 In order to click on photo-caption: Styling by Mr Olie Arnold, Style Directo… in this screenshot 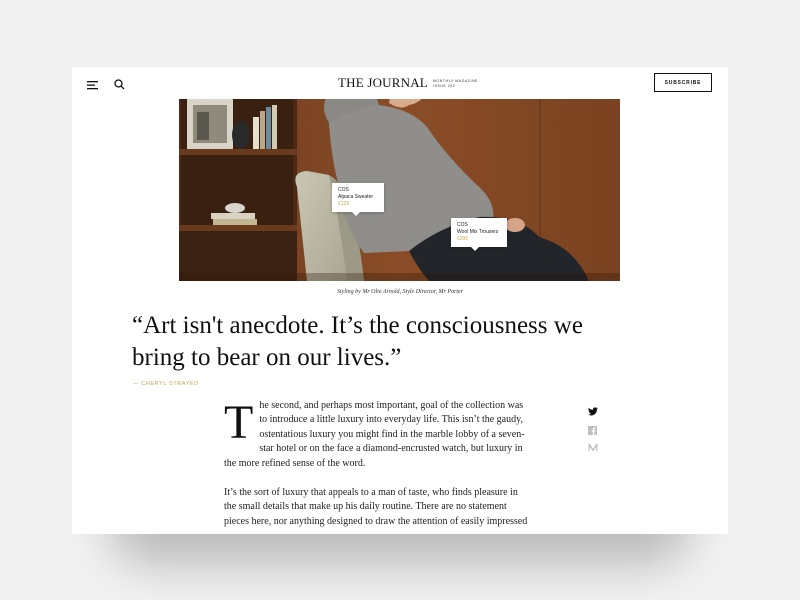, I will do `click(400, 292)`.